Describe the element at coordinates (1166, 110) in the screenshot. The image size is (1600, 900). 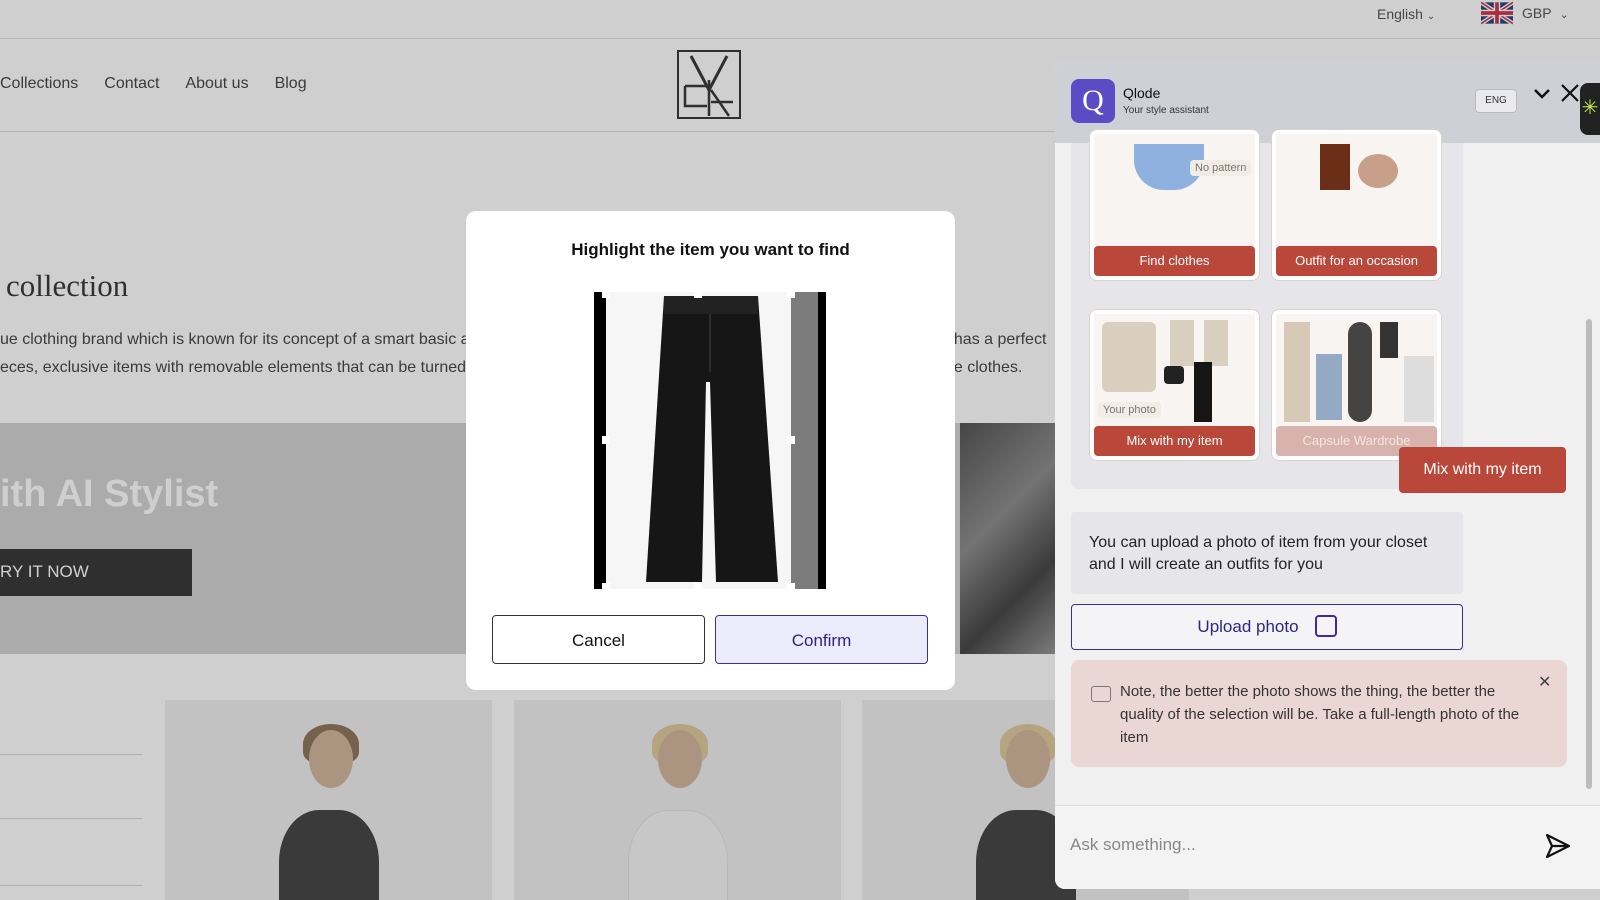
I see `assistant-subtitle: Your style assistant` at that location.